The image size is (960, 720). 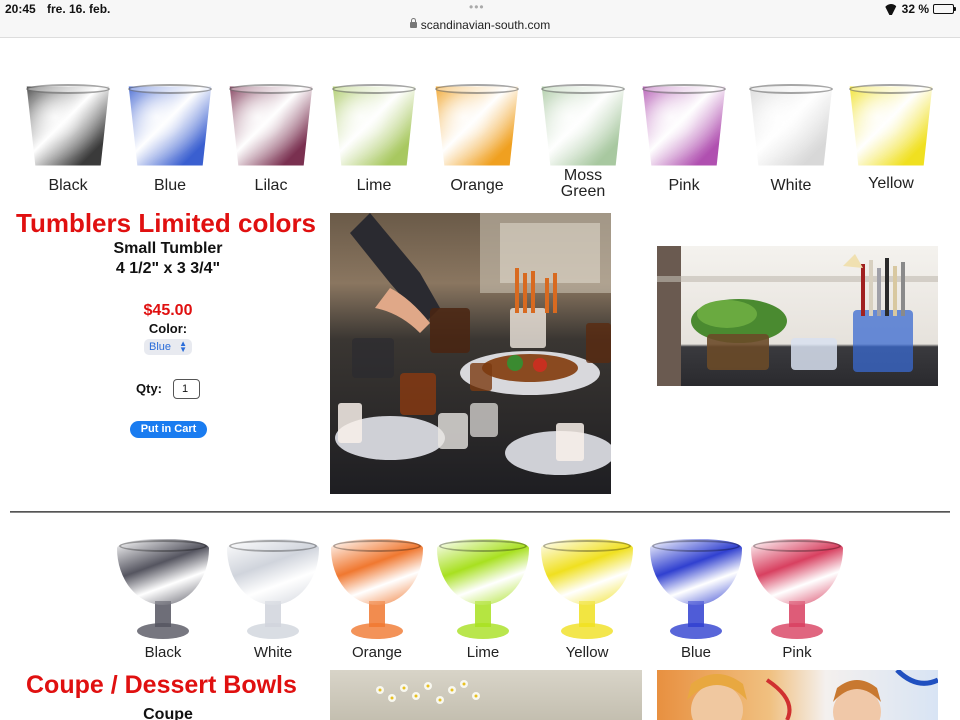 What do you see at coordinates (168, 429) in the screenshot?
I see `put-in-cart-button: Put in Cart` at bounding box center [168, 429].